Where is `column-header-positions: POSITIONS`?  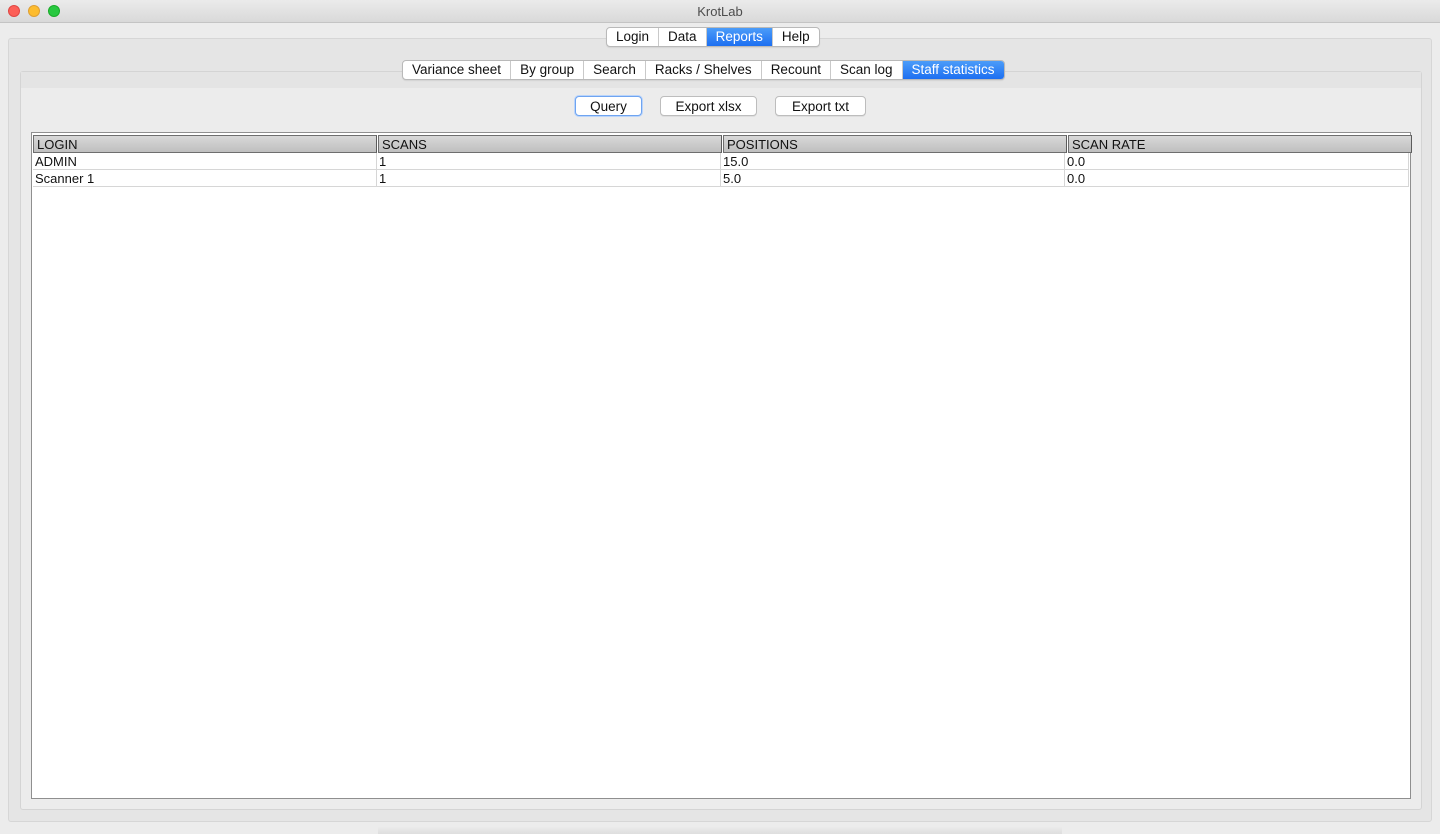
column-header-positions: POSITIONS is located at coordinates (895, 144).